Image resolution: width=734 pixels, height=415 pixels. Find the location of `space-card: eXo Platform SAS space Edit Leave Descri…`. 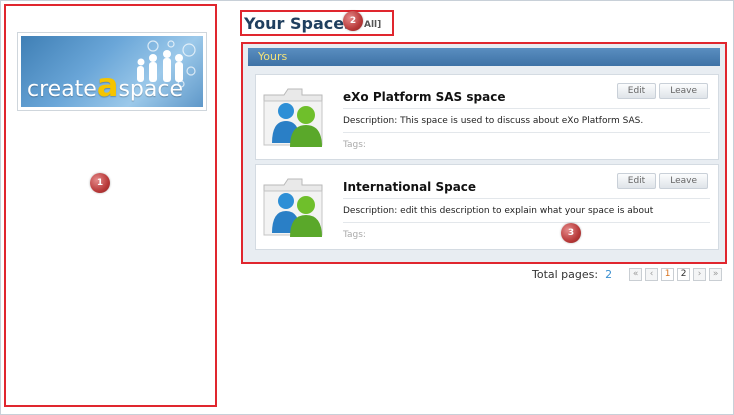

space-card: eXo Platform SAS space Edit Leave Descri… is located at coordinates (487, 117).